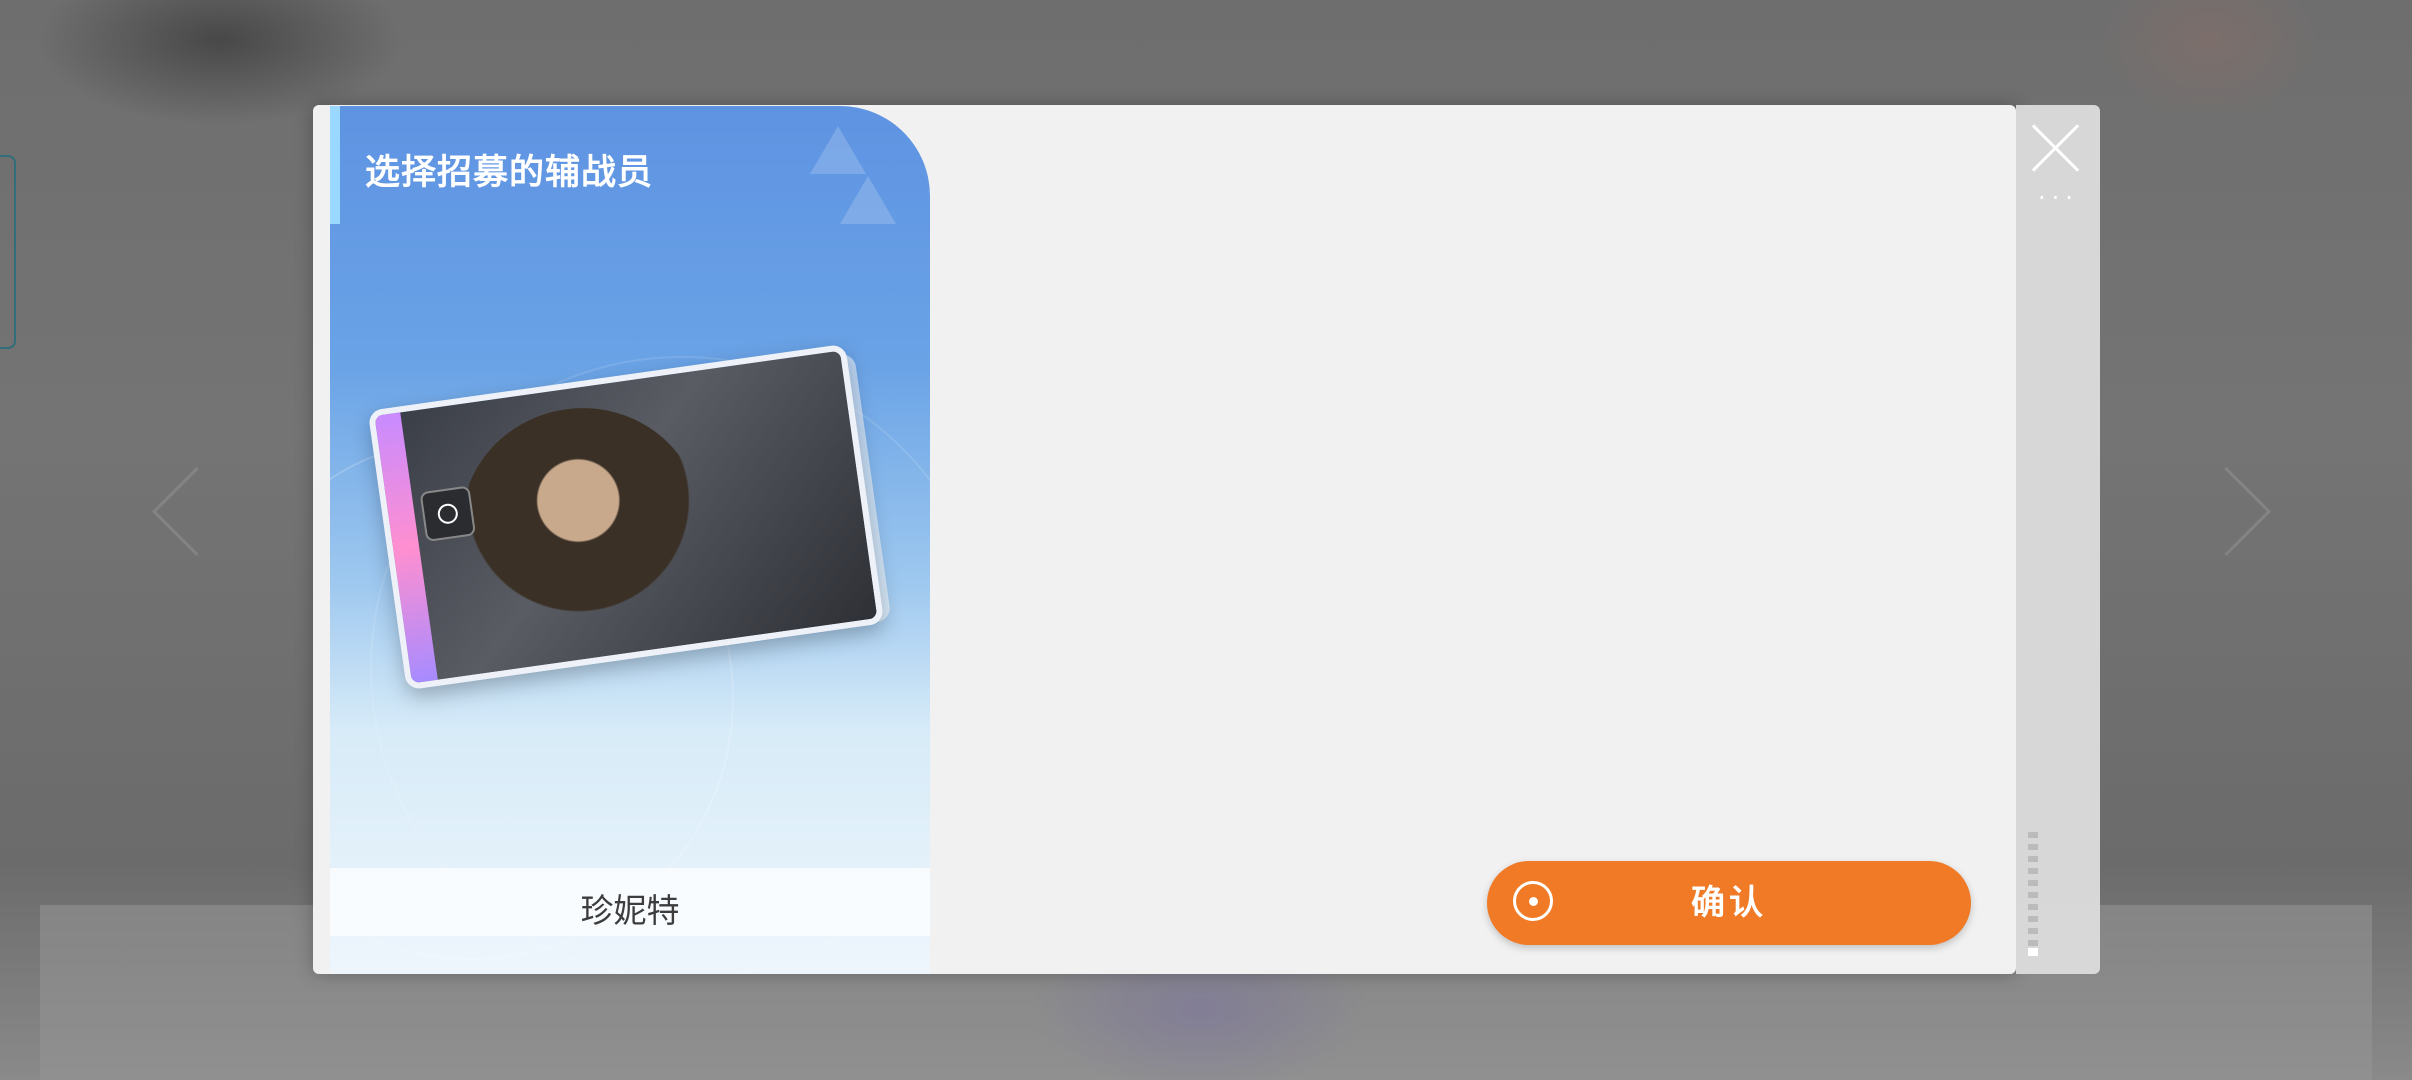 The width and height of the screenshot is (2412, 1080). Describe the element at coordinates (2056, 148) in the screenshot. I see `close-icon` at that location.